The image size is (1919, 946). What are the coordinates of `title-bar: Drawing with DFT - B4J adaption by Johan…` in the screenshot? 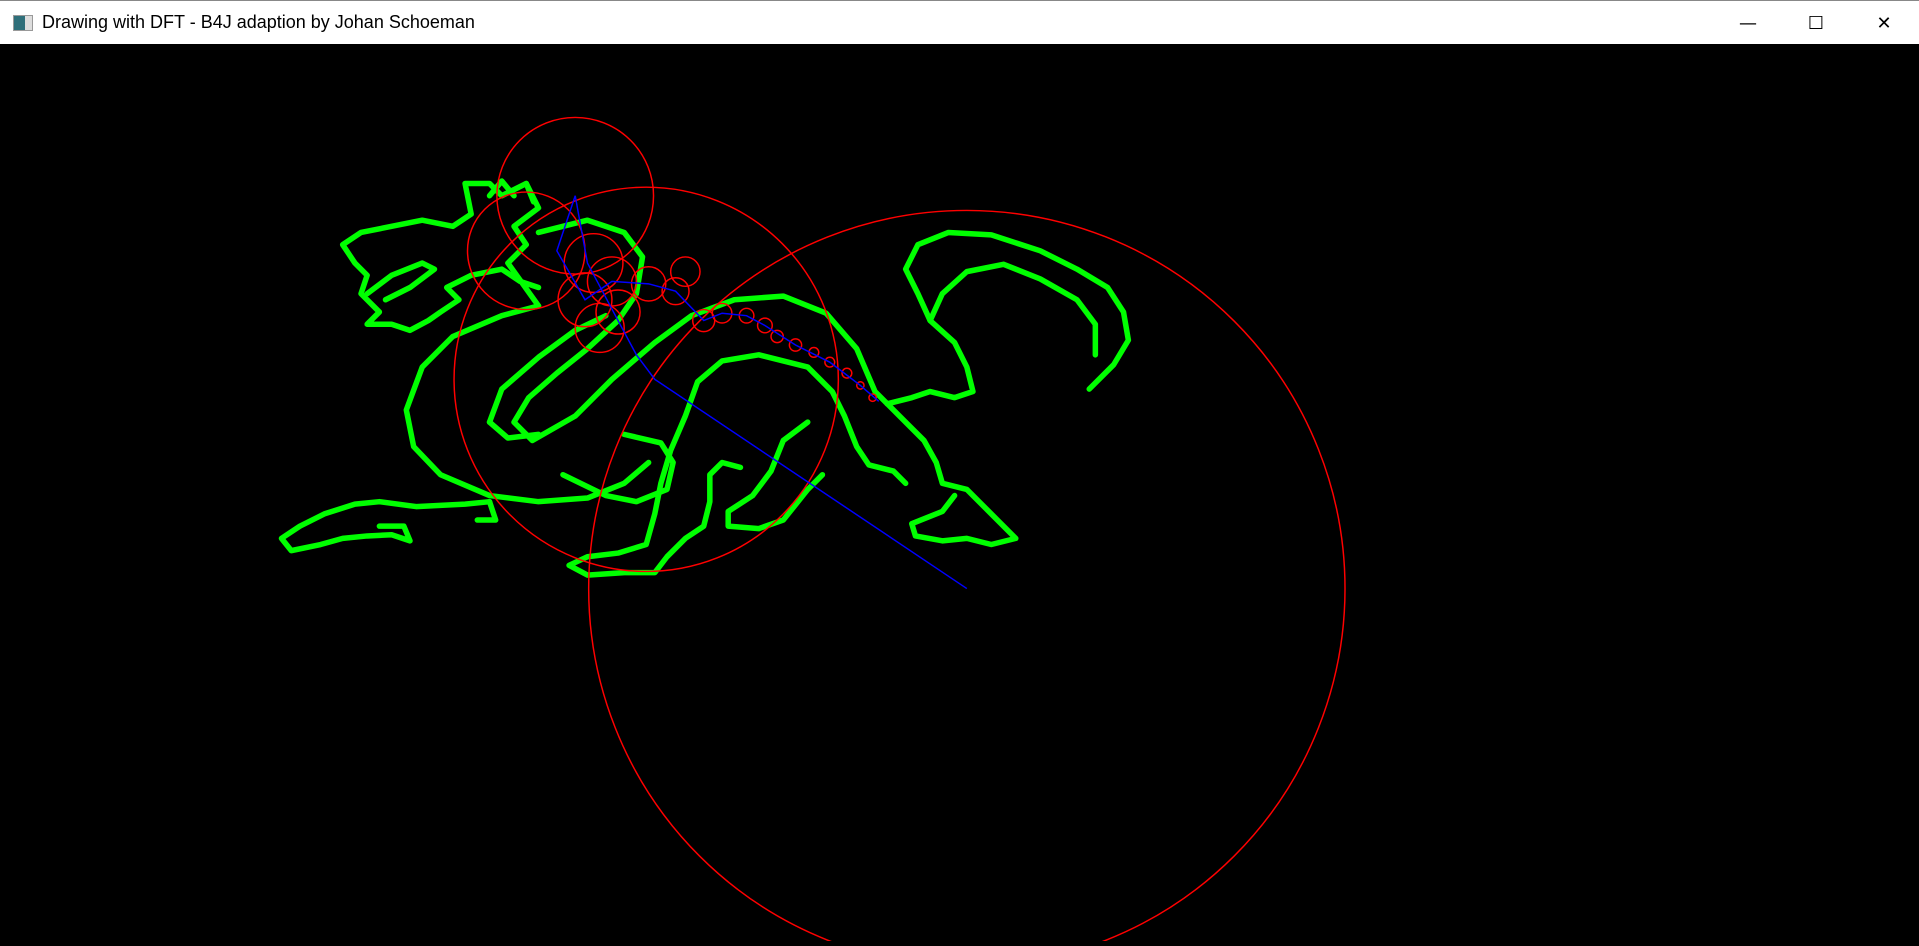 It's located at (959, 22).